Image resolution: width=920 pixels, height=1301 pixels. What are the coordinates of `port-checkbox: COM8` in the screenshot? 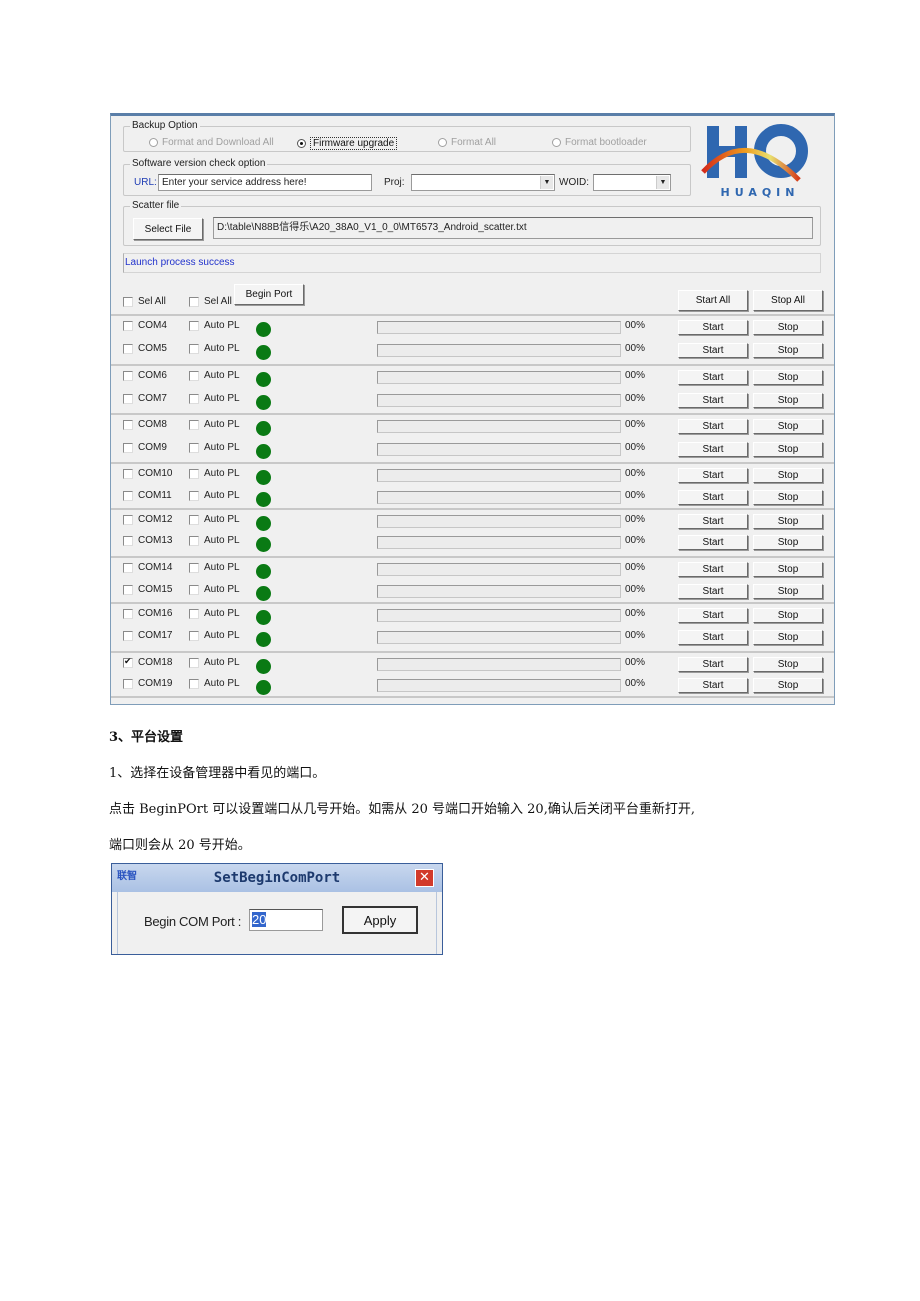 It's located at (145, 424).